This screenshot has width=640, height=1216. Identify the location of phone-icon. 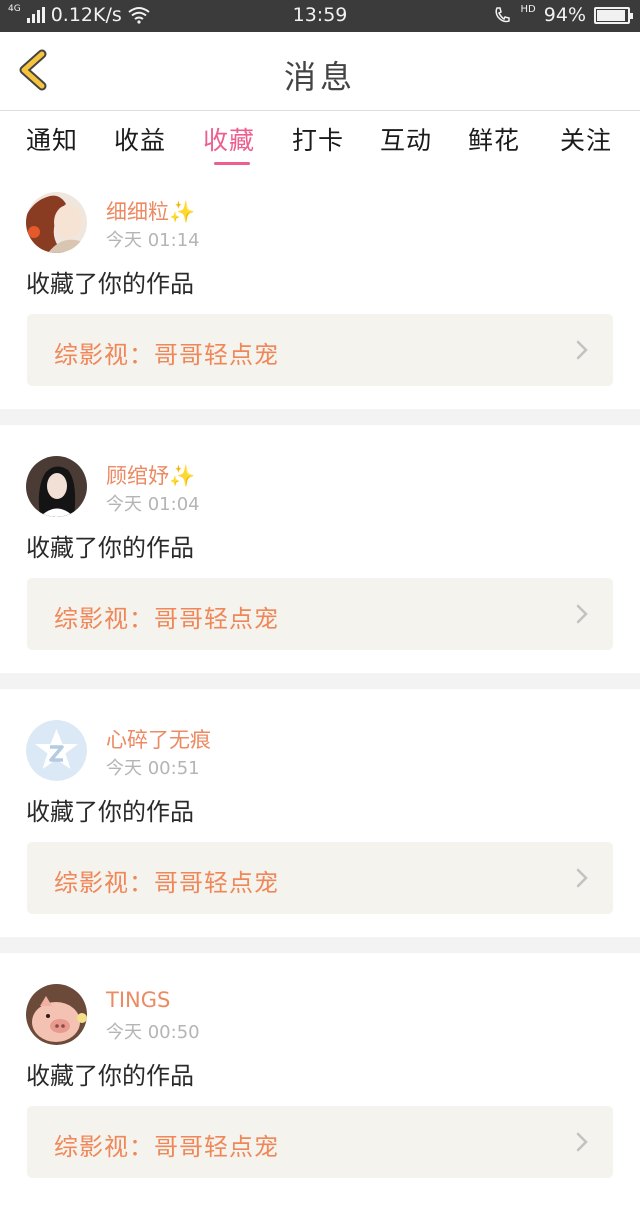
(502, 15).